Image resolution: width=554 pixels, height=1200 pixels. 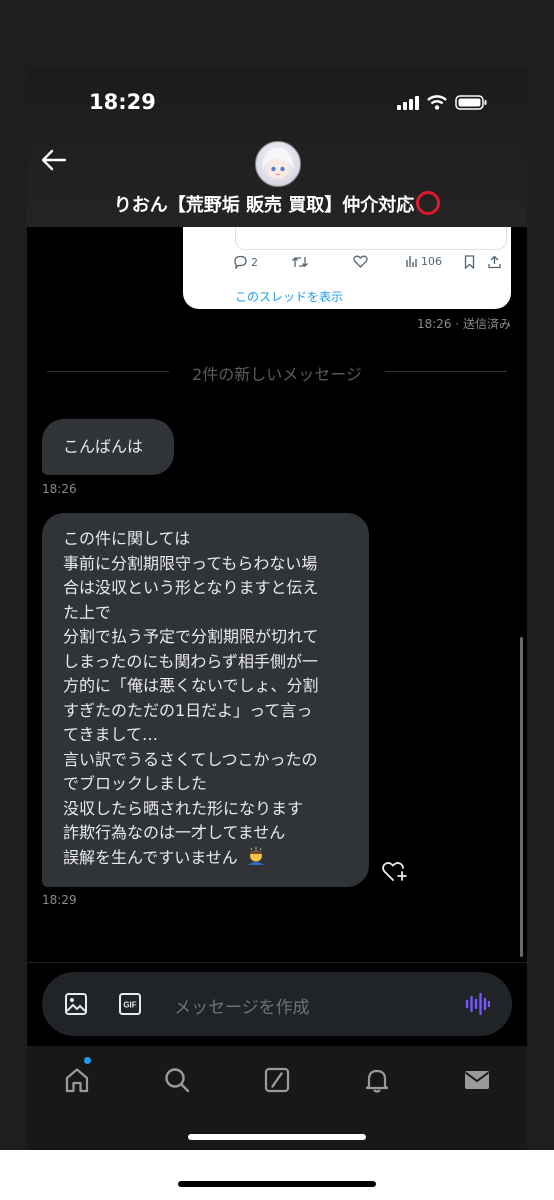 I want to click on battery-icon, so click(x=471, y=102).